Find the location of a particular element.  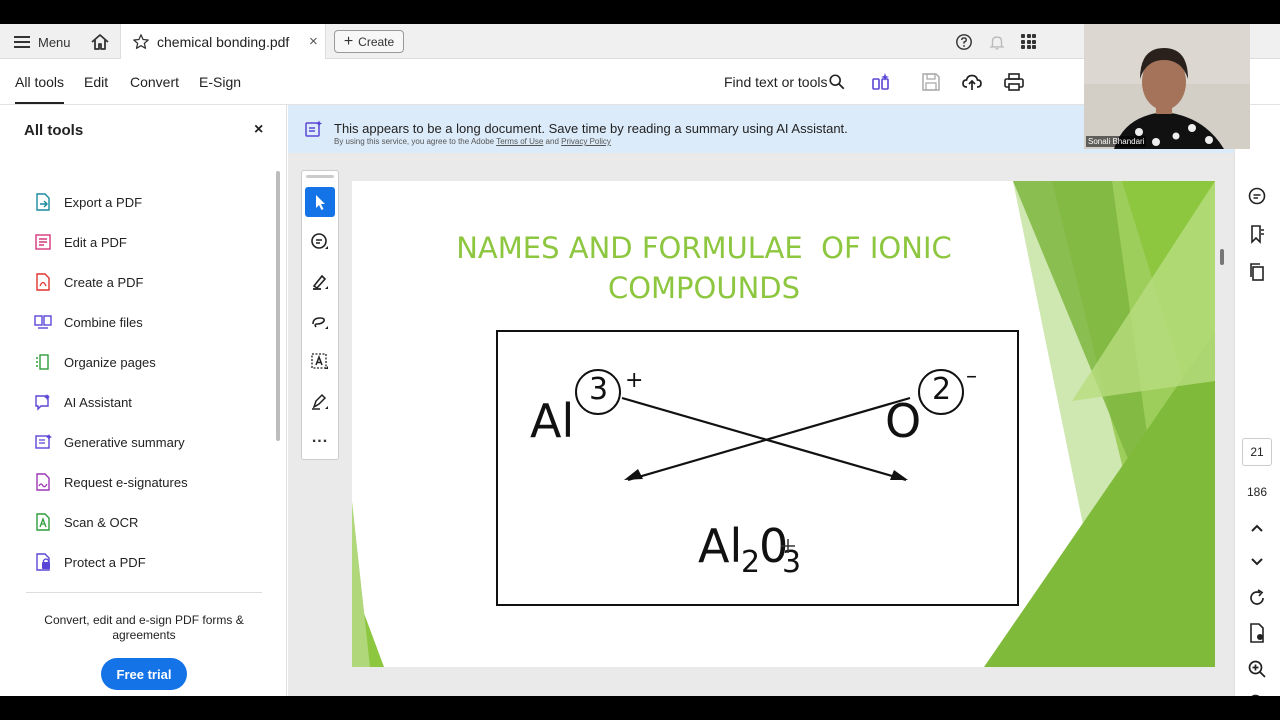

free-trial-button: Free trial is located at coordinates (144, 674).